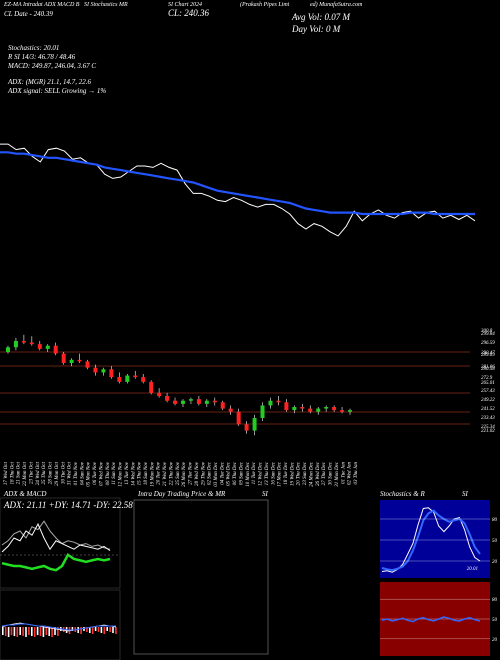 The height and width of the screenshot is (660, 500). What do you see at coordinates (331, 473) in the screenshot?
I see `date-label: 30 Sun Dec` at bounding box center [331, 473].